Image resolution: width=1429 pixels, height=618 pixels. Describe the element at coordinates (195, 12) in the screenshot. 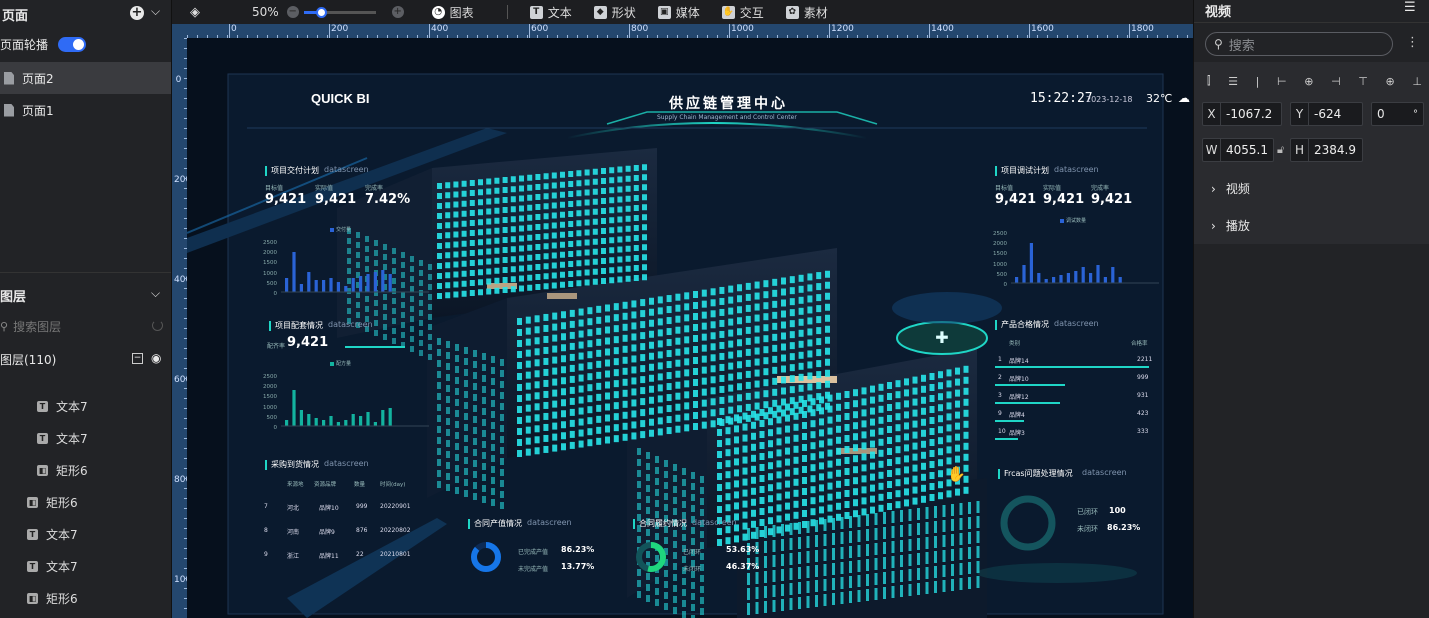

I see `layers-stack-icon: ◈` at that location.